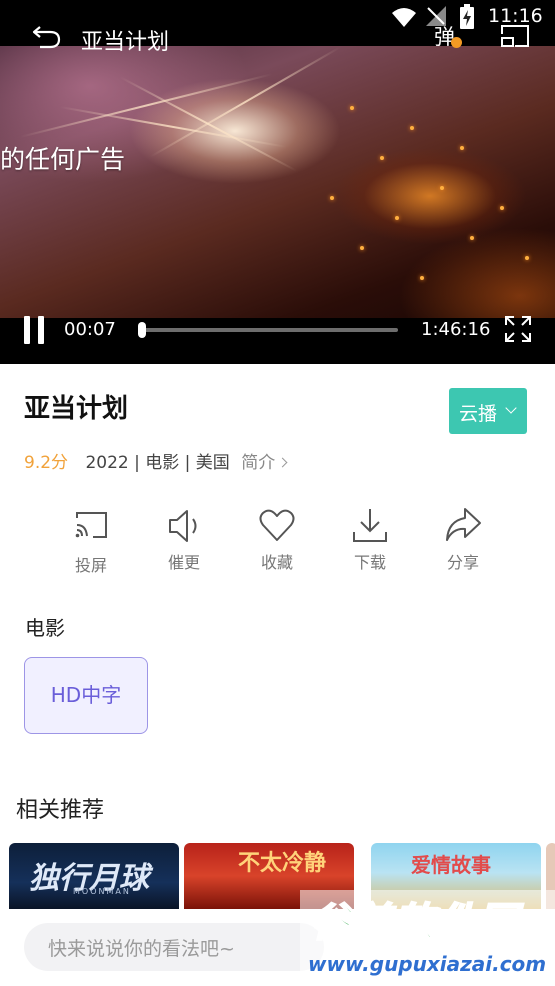  I want to click on back-icon, so click(47, 35).